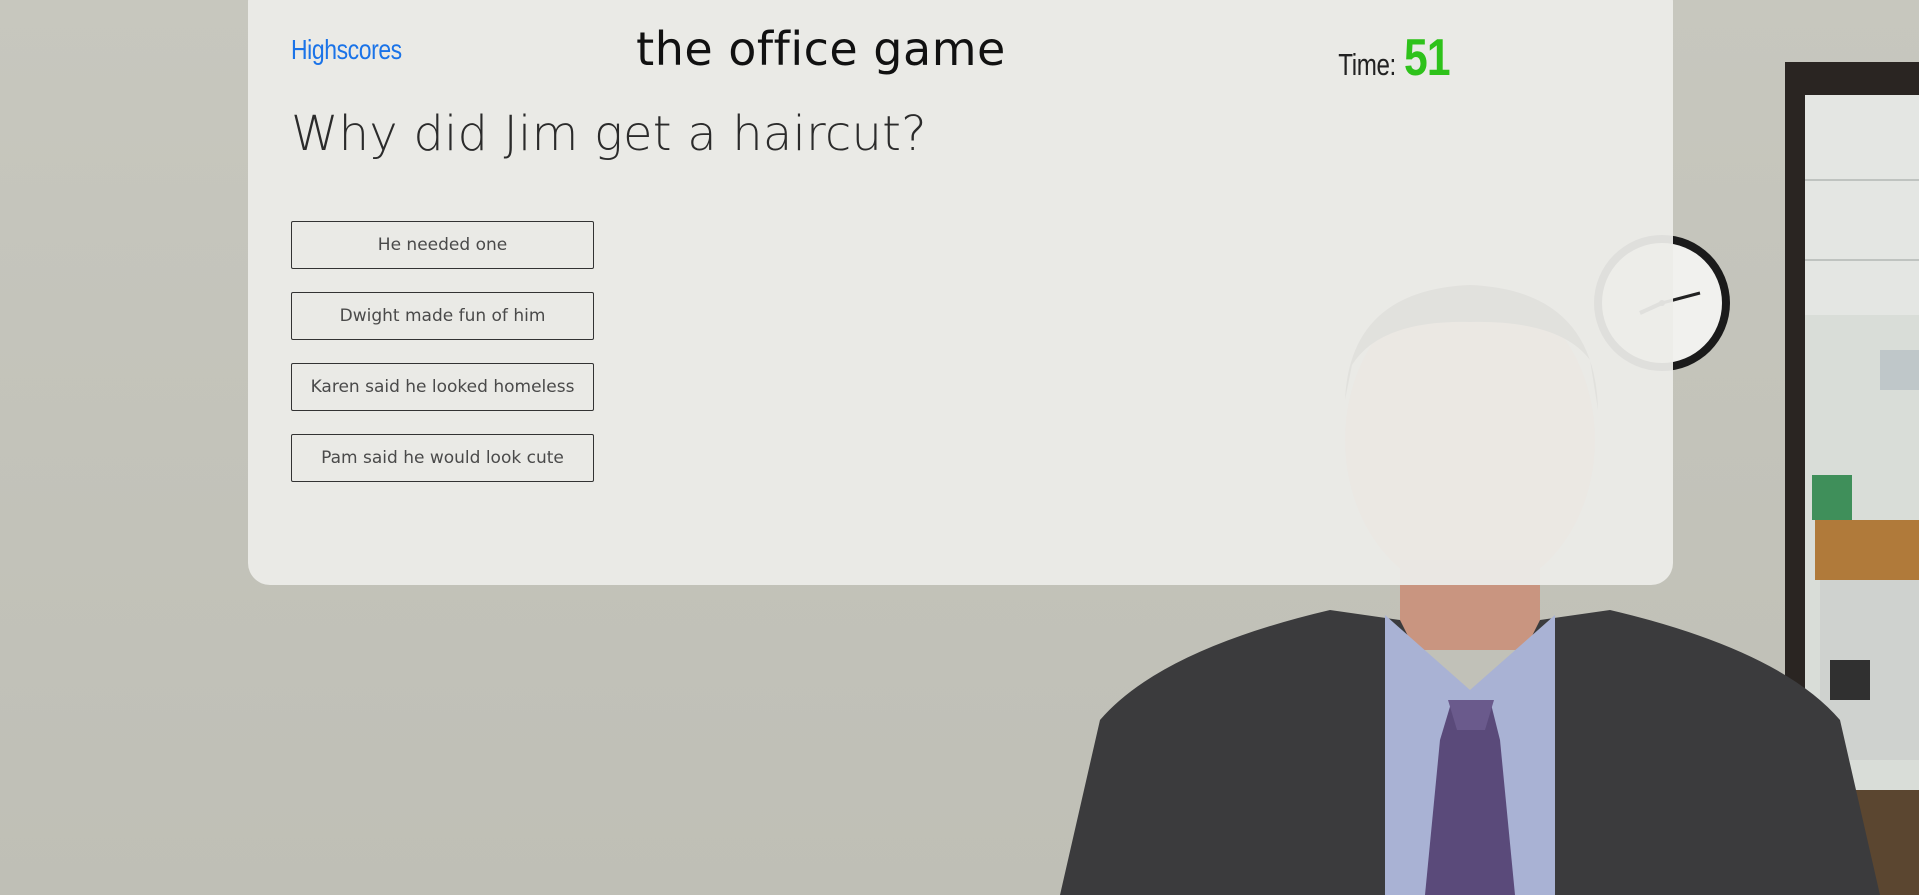 The width and height of the screenshot is (1919, 895). What do you see at coordinates (442, 387) in the screenshot?
I see `answer-button: Karen said he looked homeless` at bounding box center [442, 387].